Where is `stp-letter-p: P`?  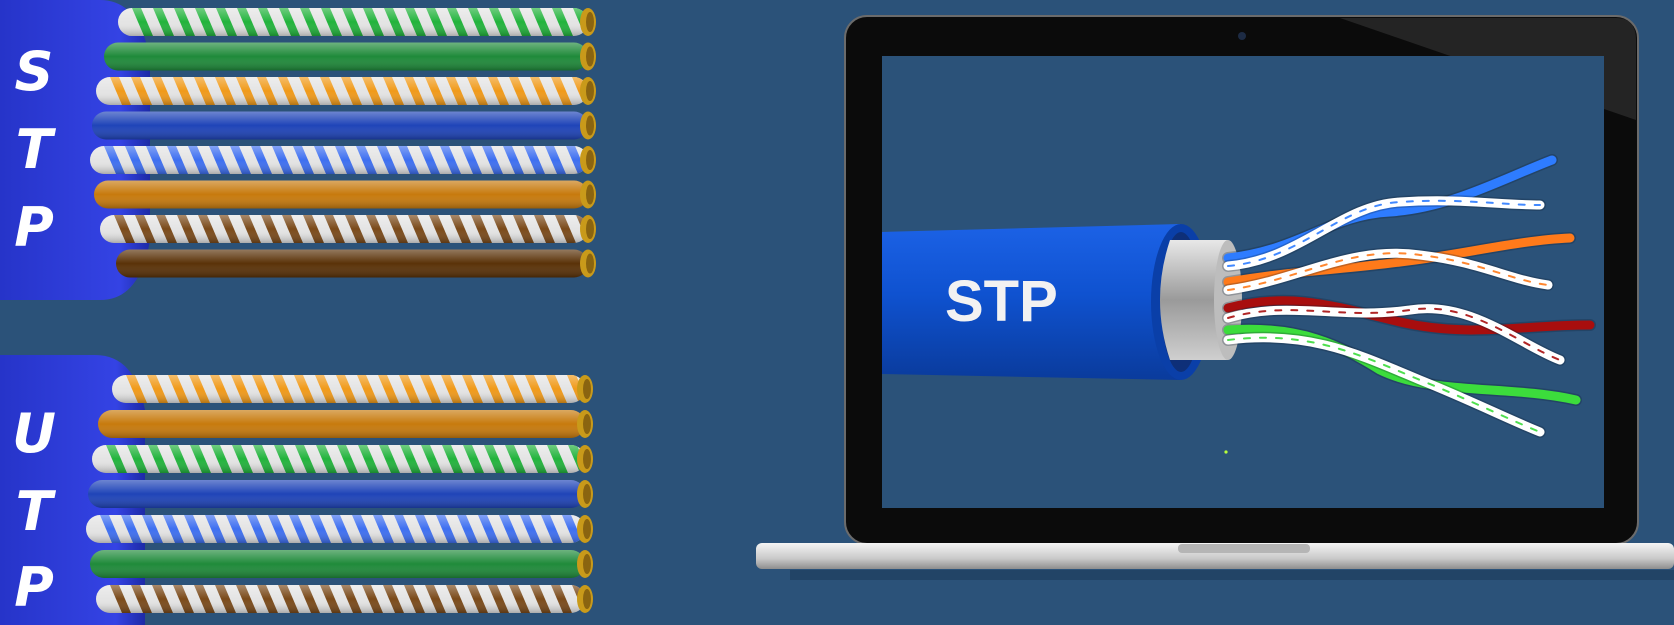 stp-letter-p: P is located at coordinates (34, 227).